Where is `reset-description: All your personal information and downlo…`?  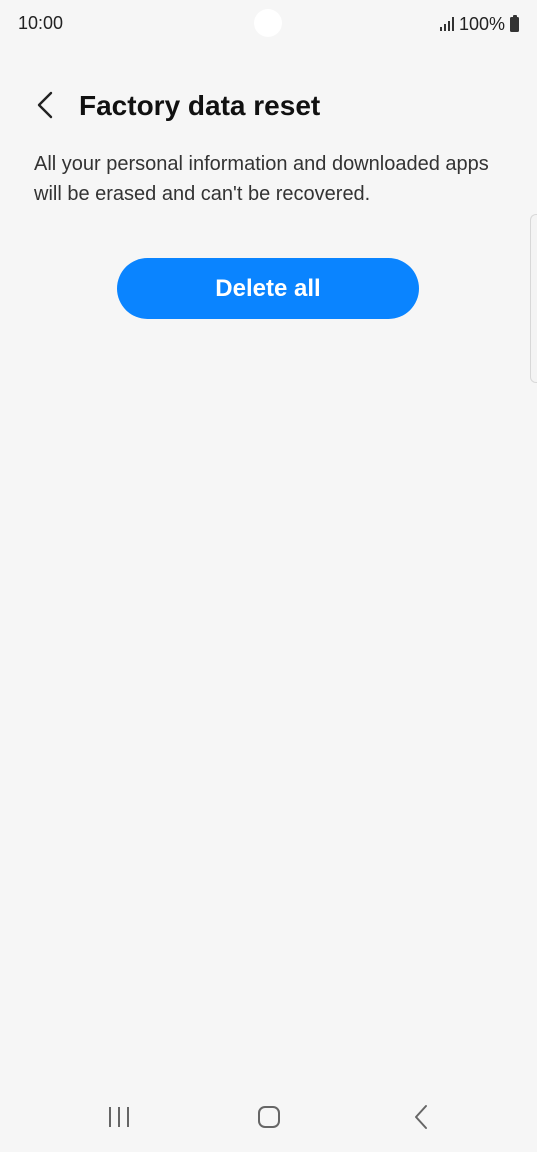 reset-description: All your personal information and downlo… is located at coordinates (261, 179).